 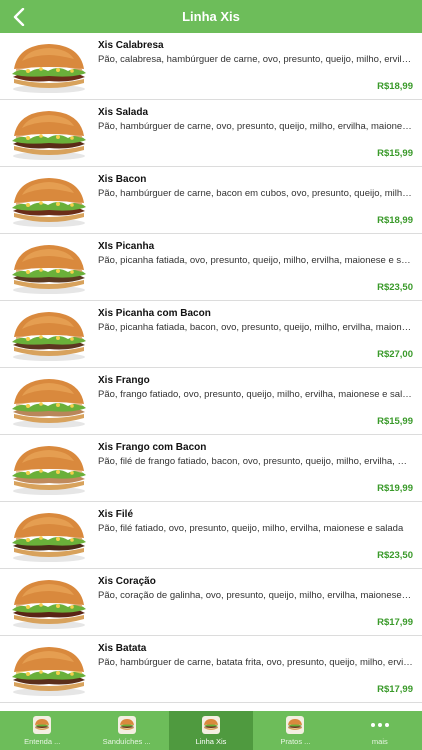 What do you see at coordinates (154, 313) in the screenshot?
I see `product-name: Xis Picanha com Bacon` at bounding box center [154, 313].